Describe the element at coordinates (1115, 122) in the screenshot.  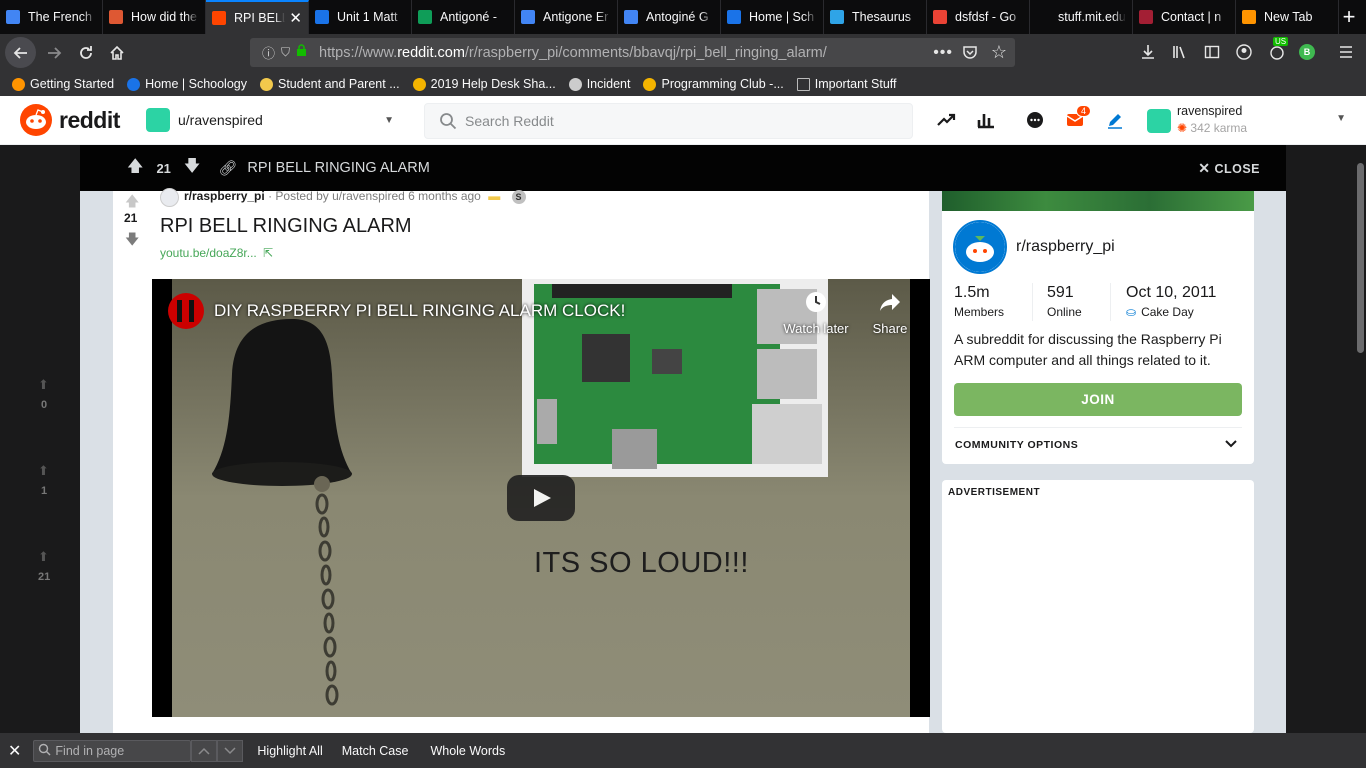
I see `create-post-button` at that location.